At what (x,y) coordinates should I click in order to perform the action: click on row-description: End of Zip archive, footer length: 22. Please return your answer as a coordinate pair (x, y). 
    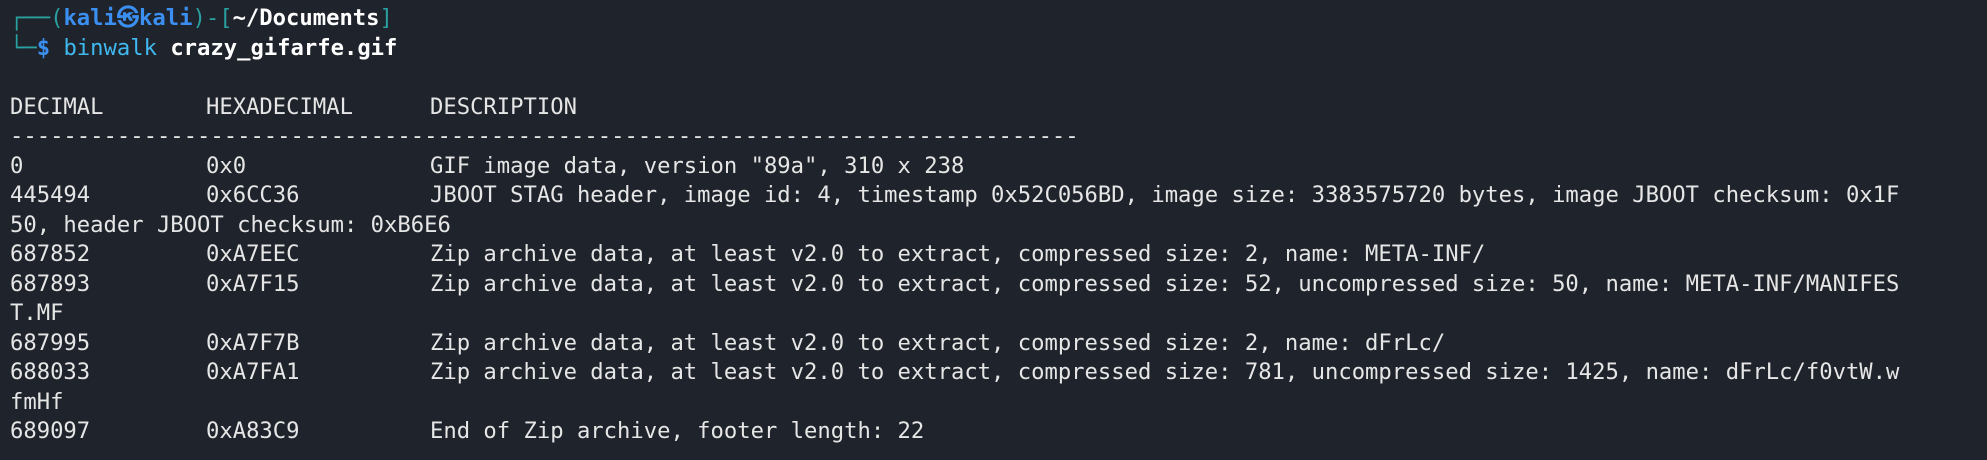
    Looking at the image, I should click on (677, 431).